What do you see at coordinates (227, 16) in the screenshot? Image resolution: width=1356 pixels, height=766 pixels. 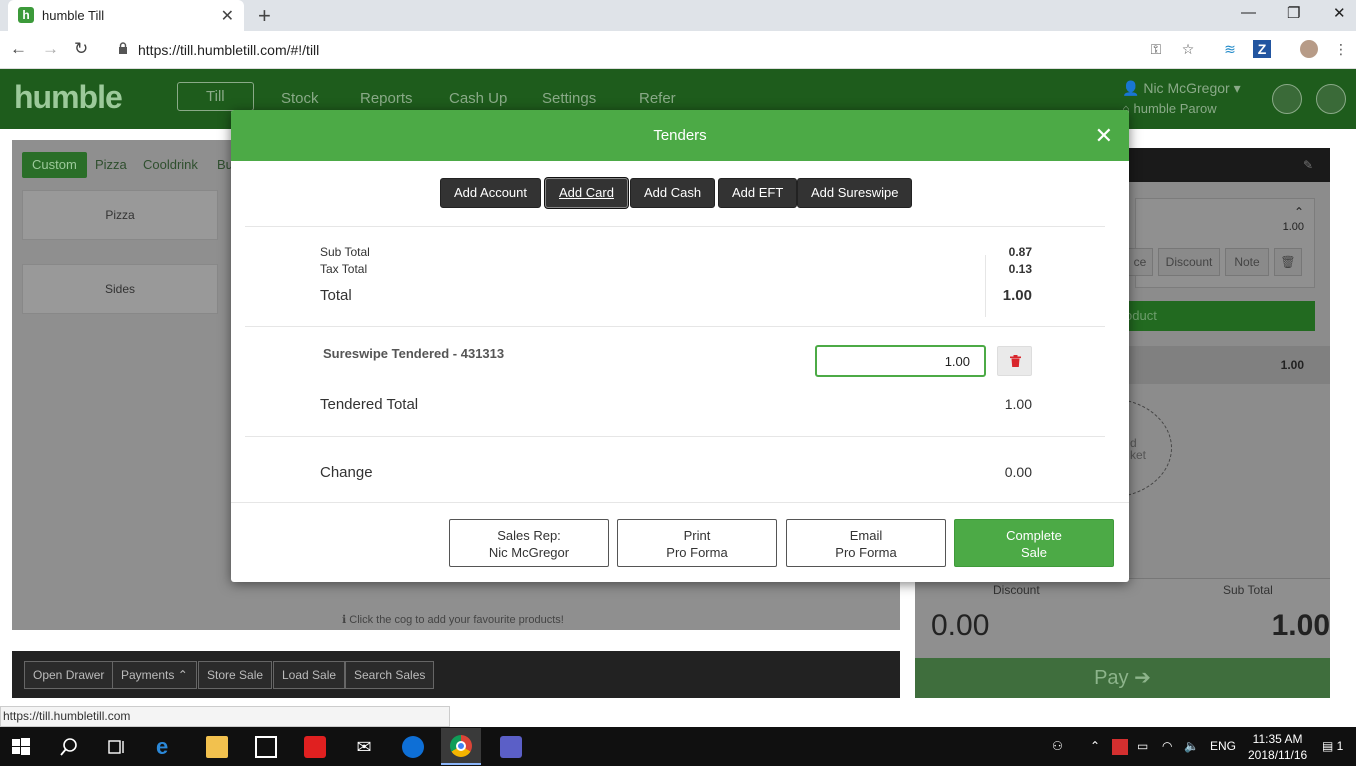 I see `tab-close-icon: ✕` at bounding box center [227, 16].